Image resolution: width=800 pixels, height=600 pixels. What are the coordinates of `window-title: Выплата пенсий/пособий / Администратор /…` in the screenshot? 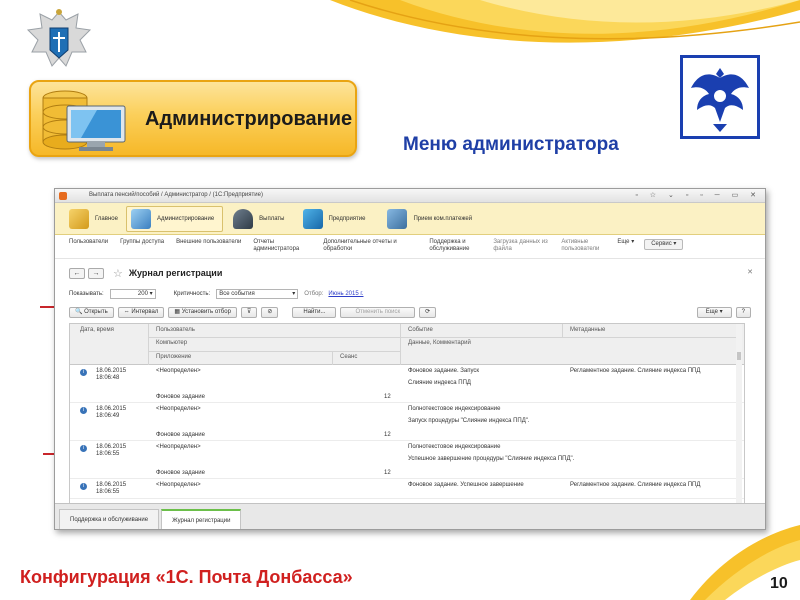 It's located at (176, 195).